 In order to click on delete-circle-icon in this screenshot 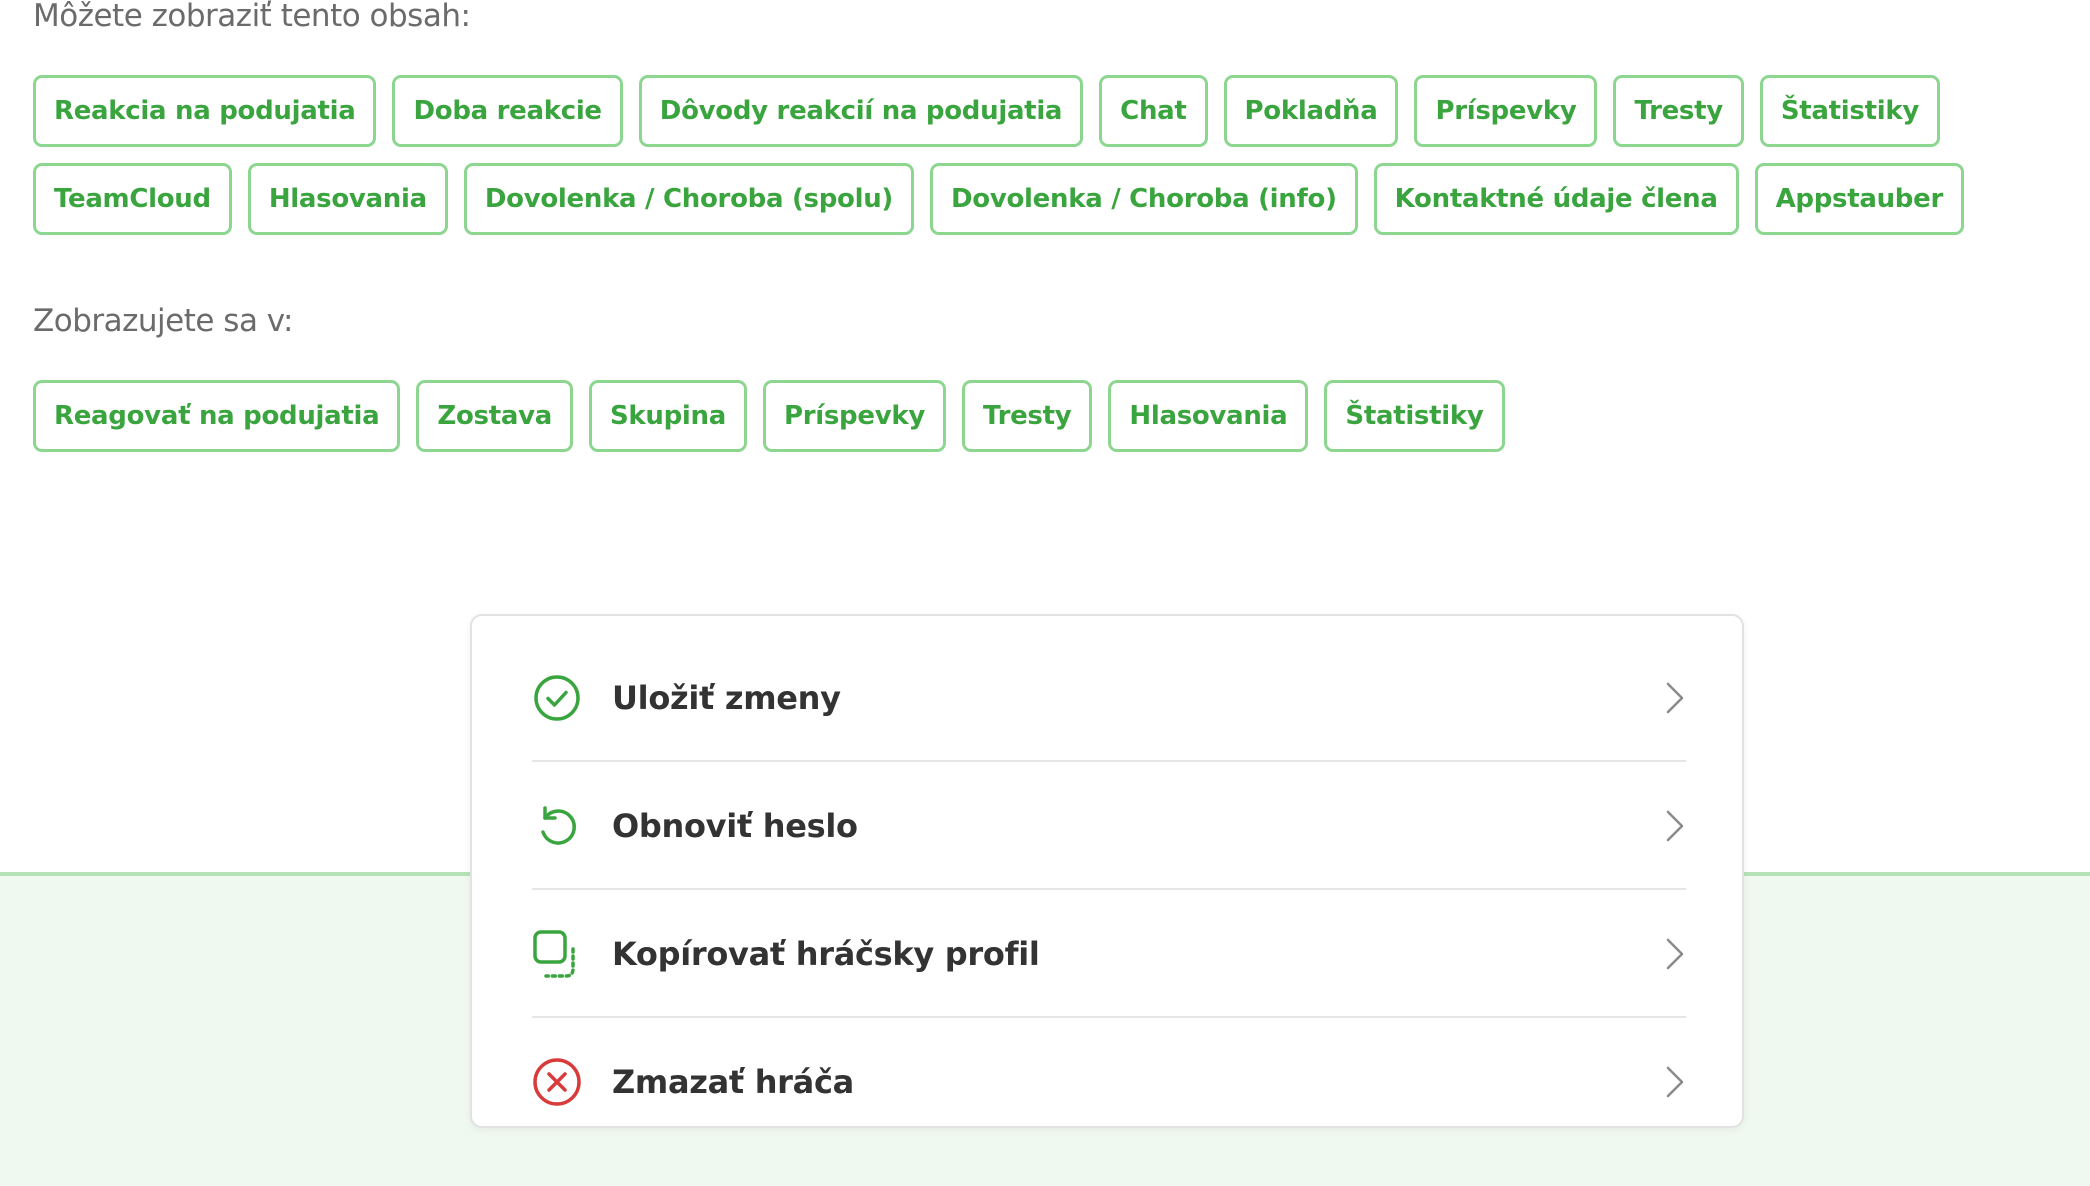, I will do `click(557, 1082)`.